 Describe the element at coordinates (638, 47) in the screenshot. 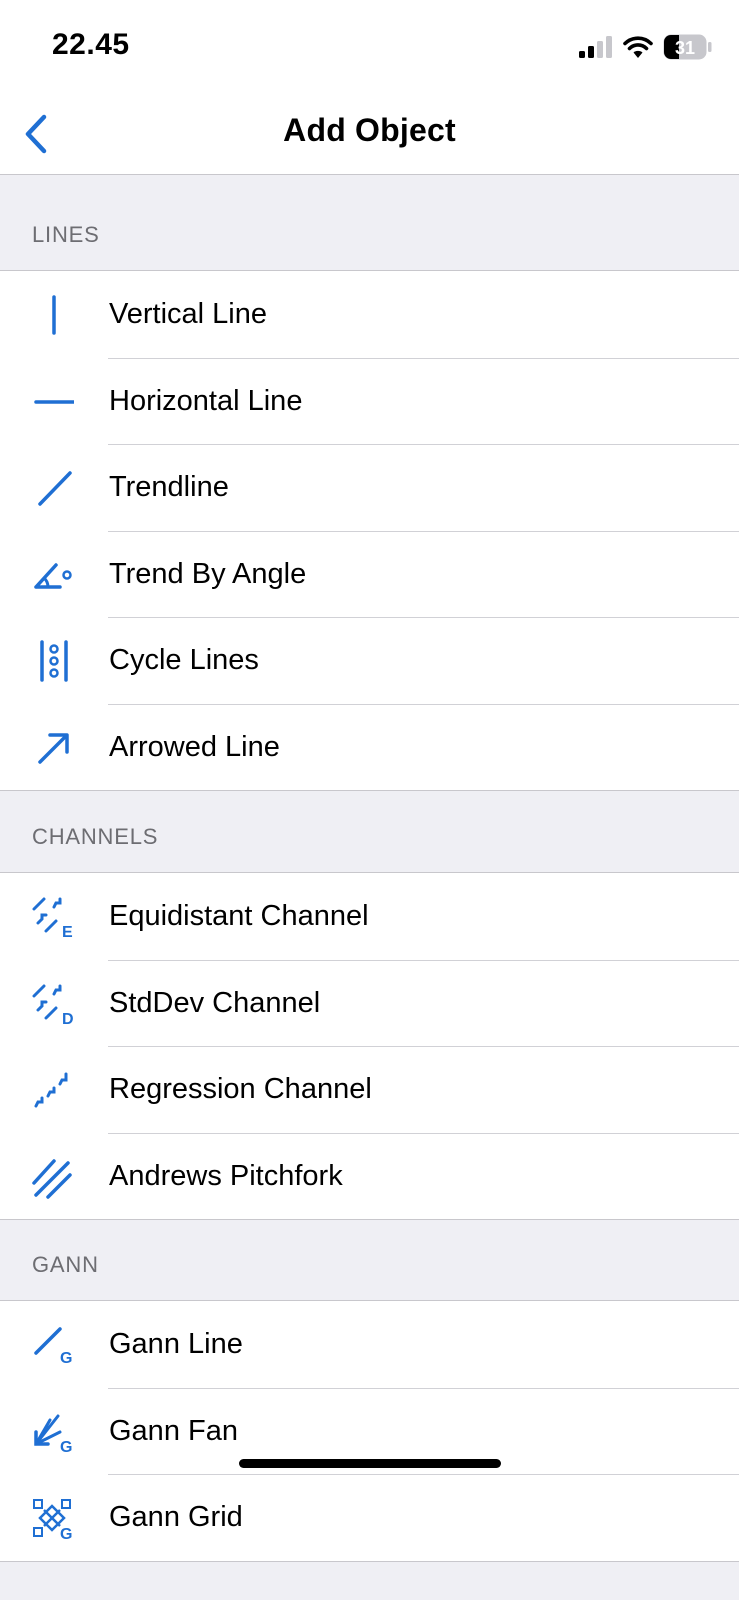

I see `wifi-icon` at that location.